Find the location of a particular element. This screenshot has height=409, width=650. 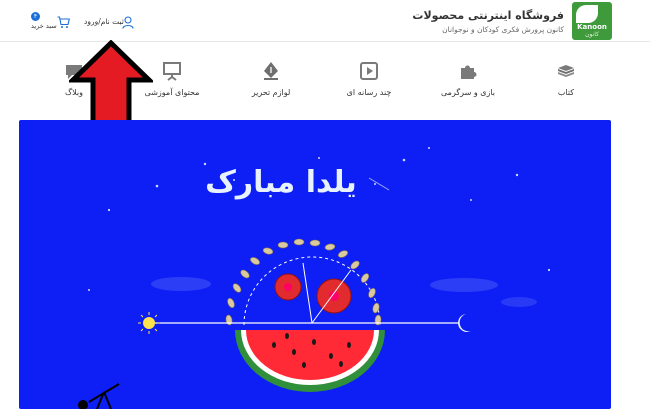

red-arrow-annotation is located at coordinates (111, 83).